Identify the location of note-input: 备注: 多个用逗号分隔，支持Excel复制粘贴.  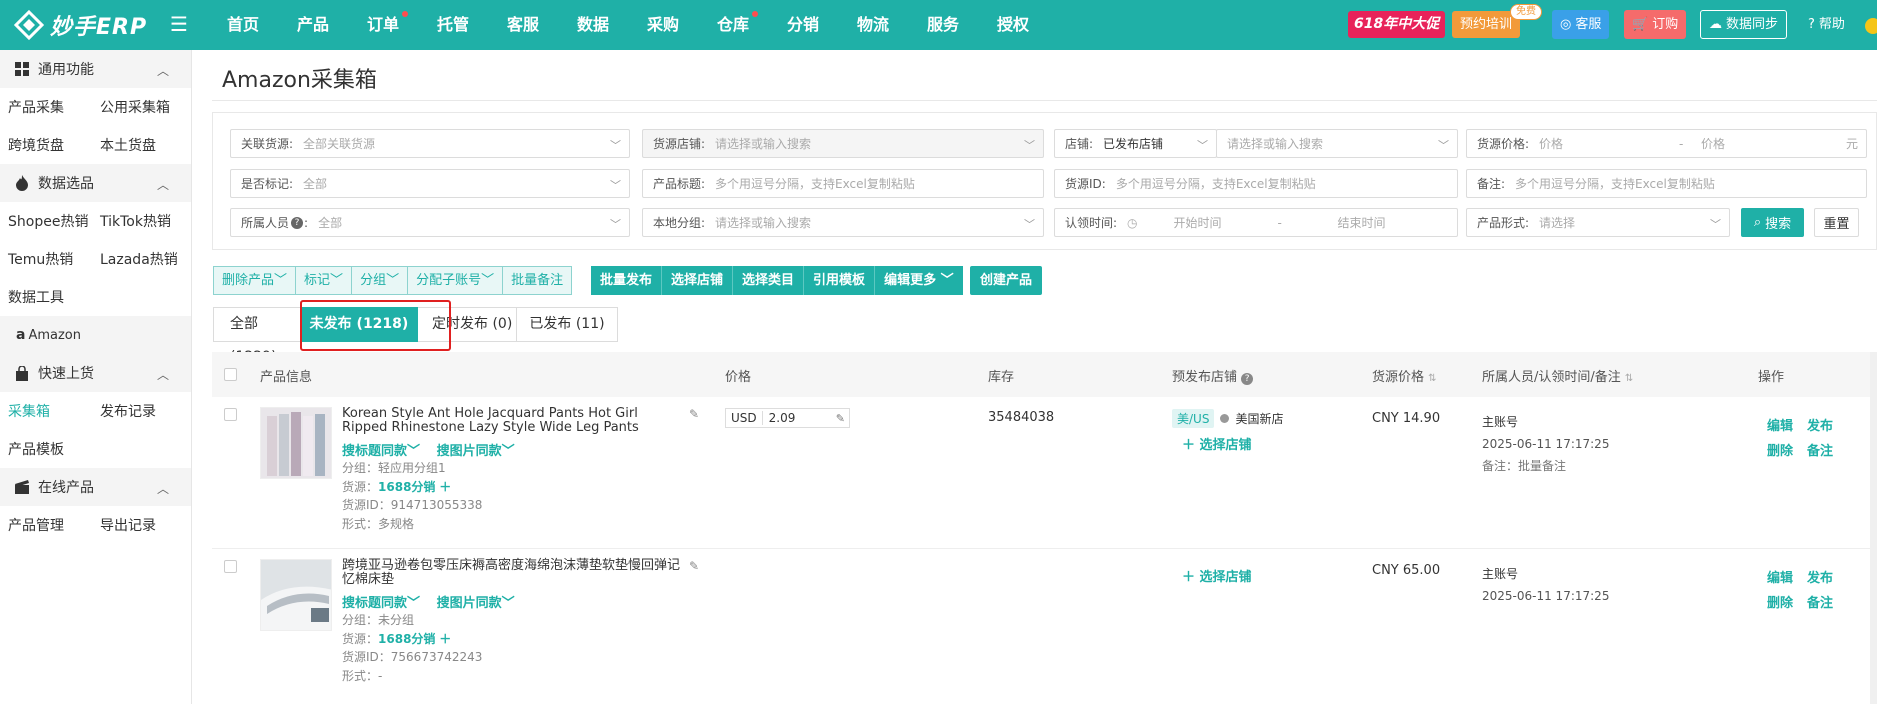
(1666, 183).